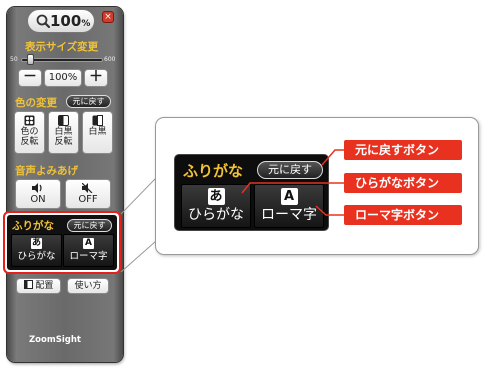 The height and width of the screenshot is (370, 490). What do you see at coordinates (403, 215) in the screenshot?
I see `annotation-romaji-button: ローマ字ボタン` at bounding box center [403, 215].